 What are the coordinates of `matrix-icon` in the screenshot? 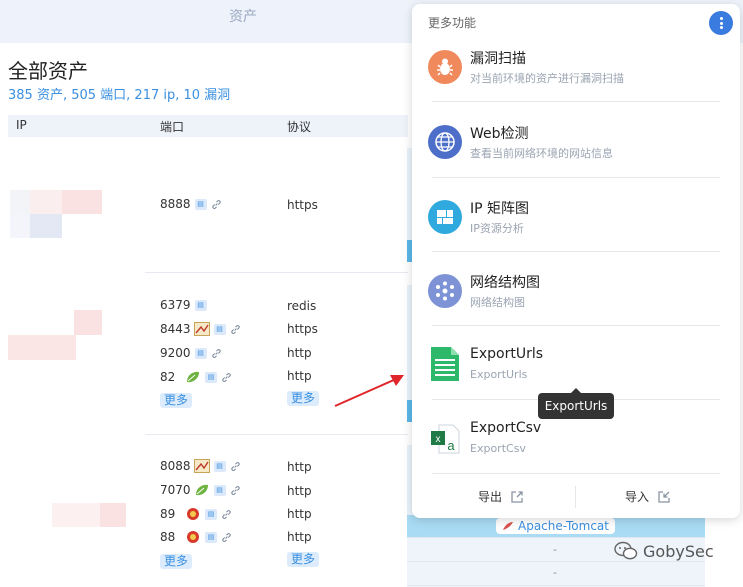 It's located at (445, 217).